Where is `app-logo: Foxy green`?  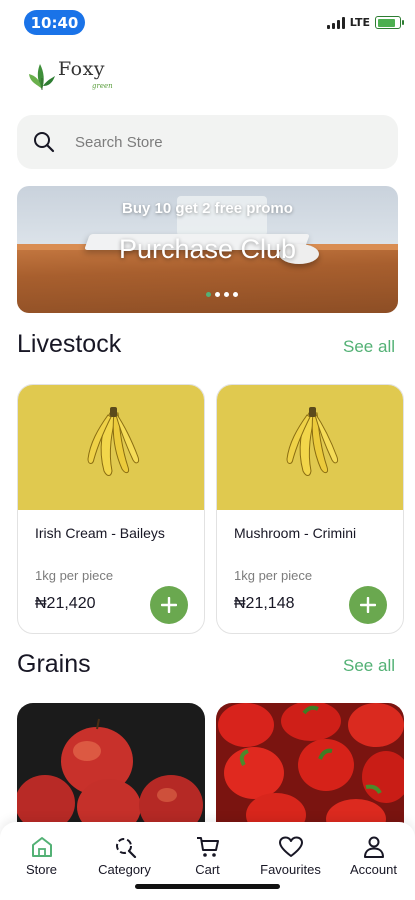
app-logo: Foxy green is located at coordinates (70, 75).